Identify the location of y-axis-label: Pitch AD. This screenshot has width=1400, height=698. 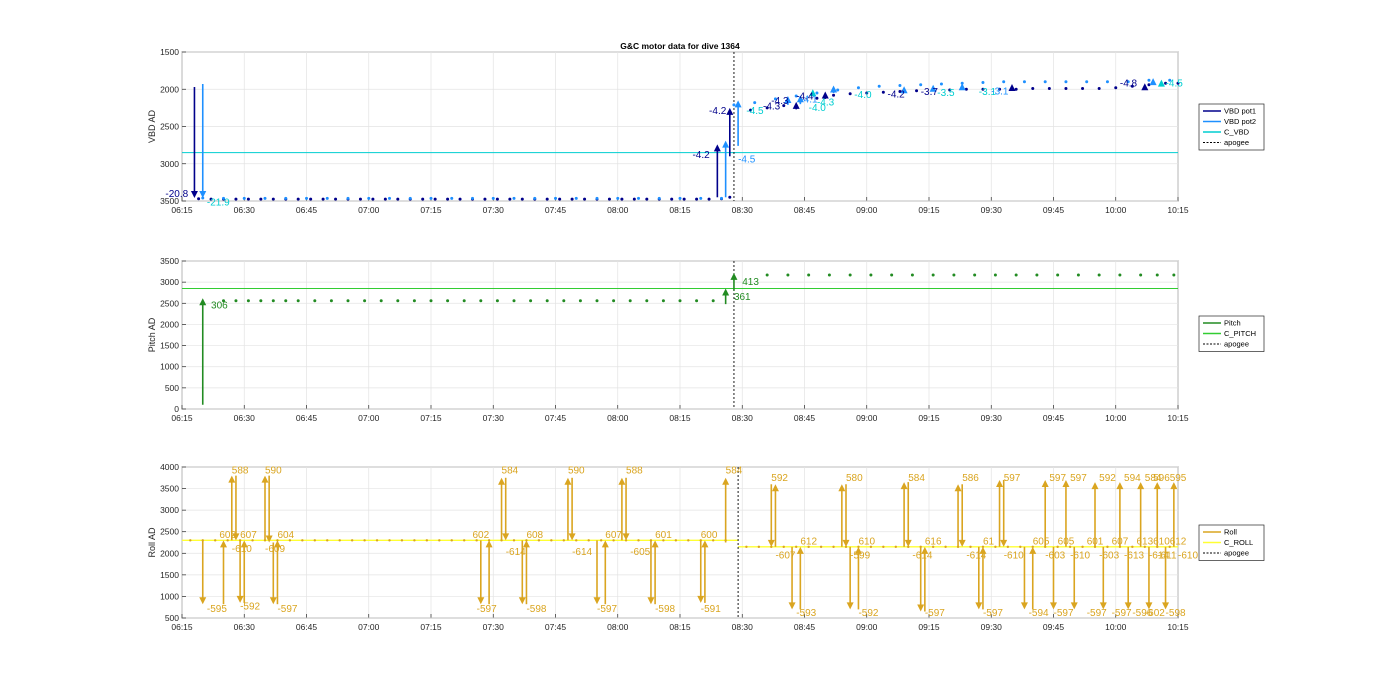
(152, 334).